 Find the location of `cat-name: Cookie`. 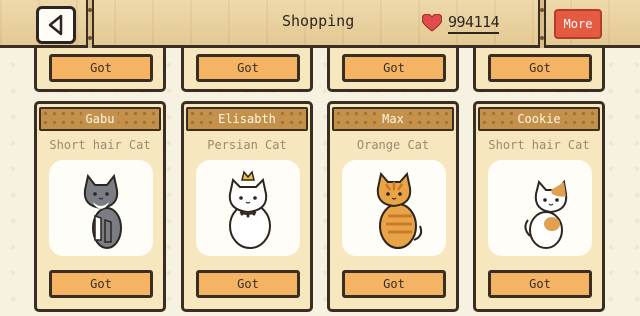

cat-name: Cookie is located at coordinates (539, 119).